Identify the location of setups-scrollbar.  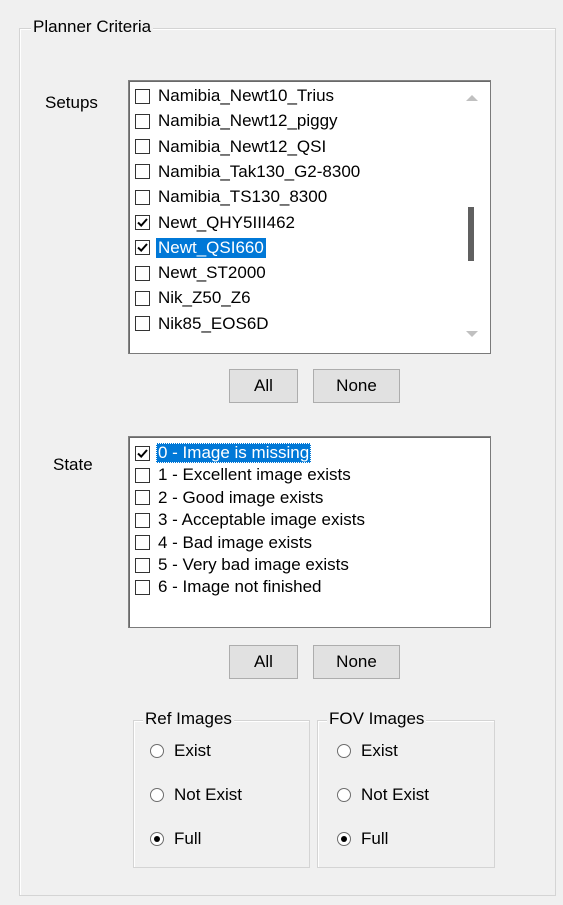
(472, 217).